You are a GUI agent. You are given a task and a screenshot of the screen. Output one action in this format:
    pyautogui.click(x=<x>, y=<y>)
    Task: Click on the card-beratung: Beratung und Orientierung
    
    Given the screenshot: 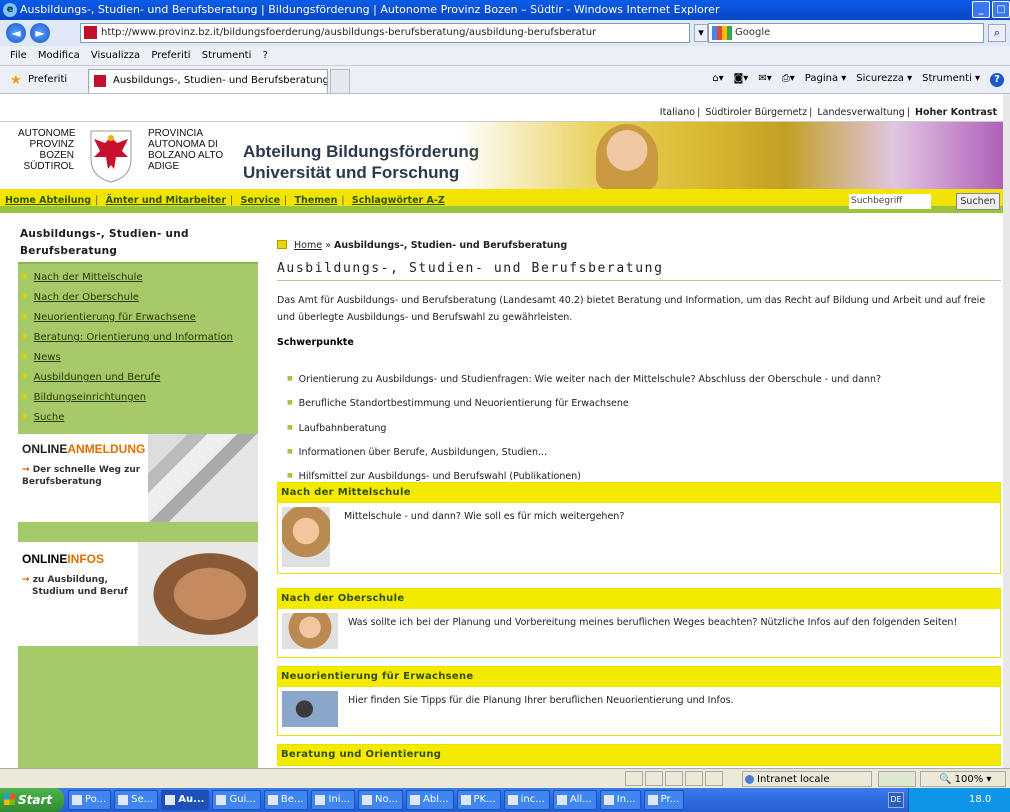 What is the action you would take?
    pyautogui.click(x=639, y=755)
    